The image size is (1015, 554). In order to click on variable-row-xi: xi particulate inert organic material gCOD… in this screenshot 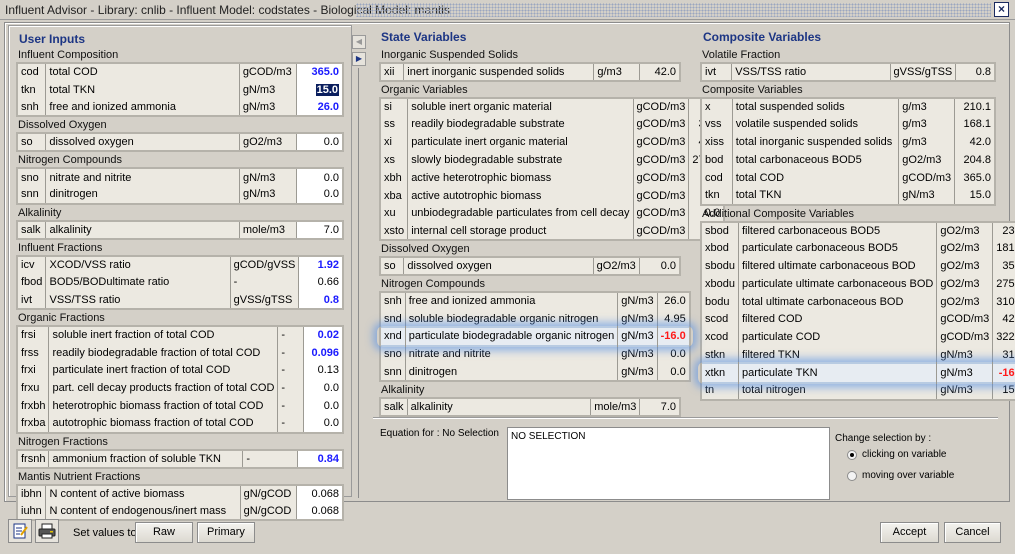, I will do `click(552, 142)`.